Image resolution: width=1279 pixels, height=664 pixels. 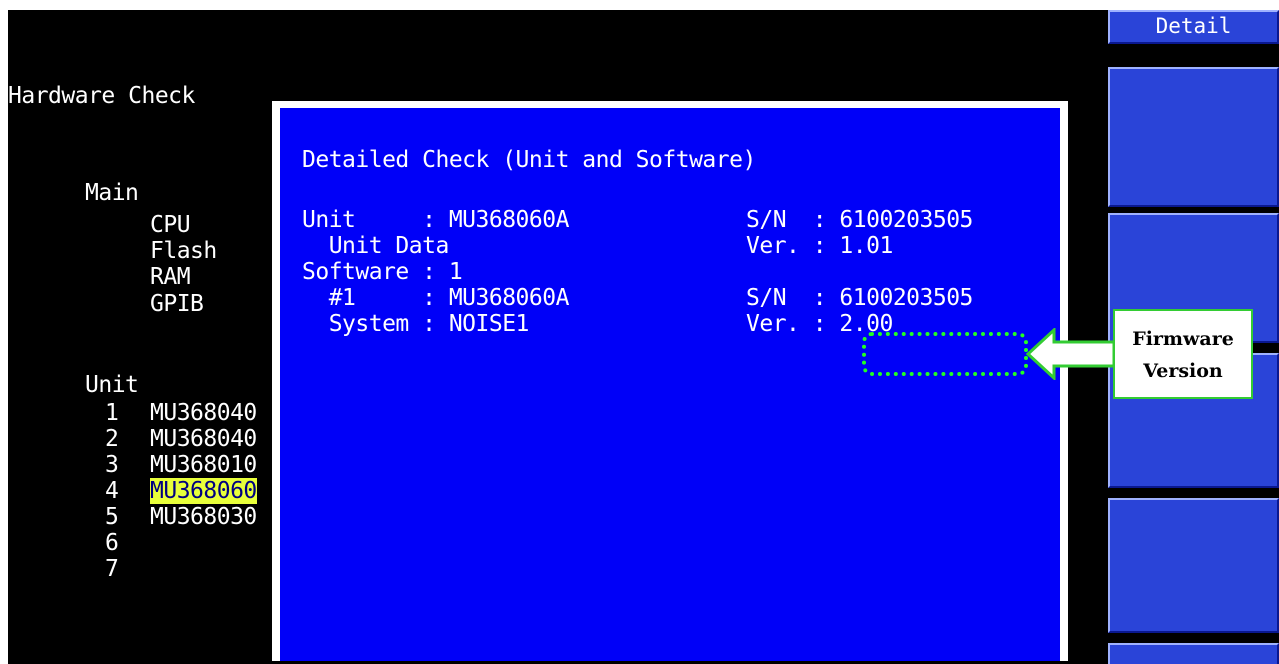 What do you see at coordinates (112, 193) in the screenshot?
I see `main-label: Main` at bounding box center [112, 193].